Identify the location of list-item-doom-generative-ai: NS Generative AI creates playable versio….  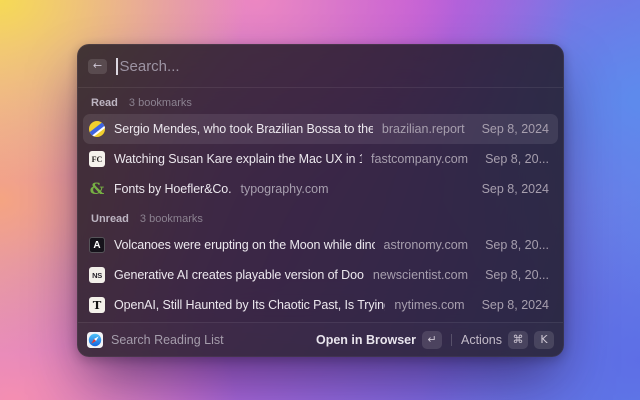
(320, 275).